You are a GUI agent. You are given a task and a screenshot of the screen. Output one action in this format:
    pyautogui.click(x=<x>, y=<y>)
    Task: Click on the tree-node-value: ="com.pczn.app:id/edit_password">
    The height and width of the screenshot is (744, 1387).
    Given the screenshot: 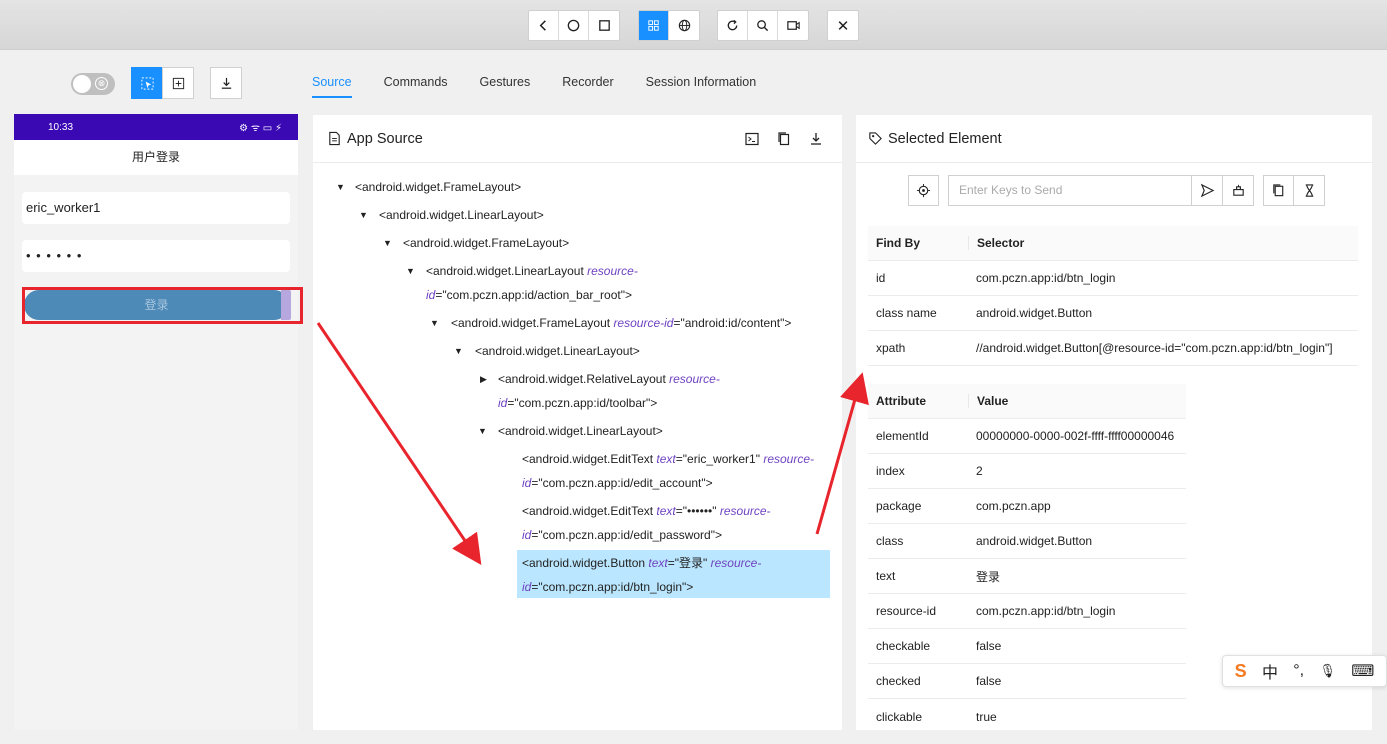 What is the action you would take?
    pyautogui.click(x=626, y=535)
    